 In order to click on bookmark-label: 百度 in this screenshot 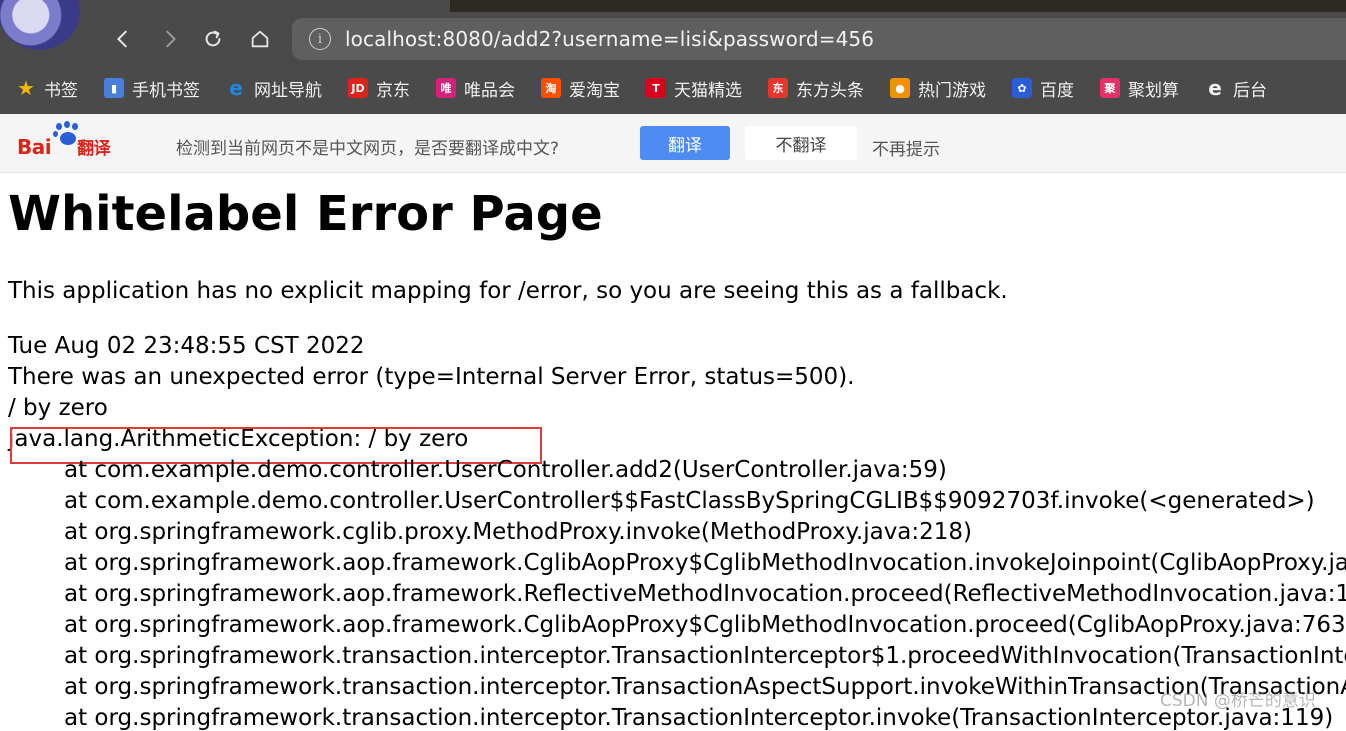, I will do `click(1057, 90)`.